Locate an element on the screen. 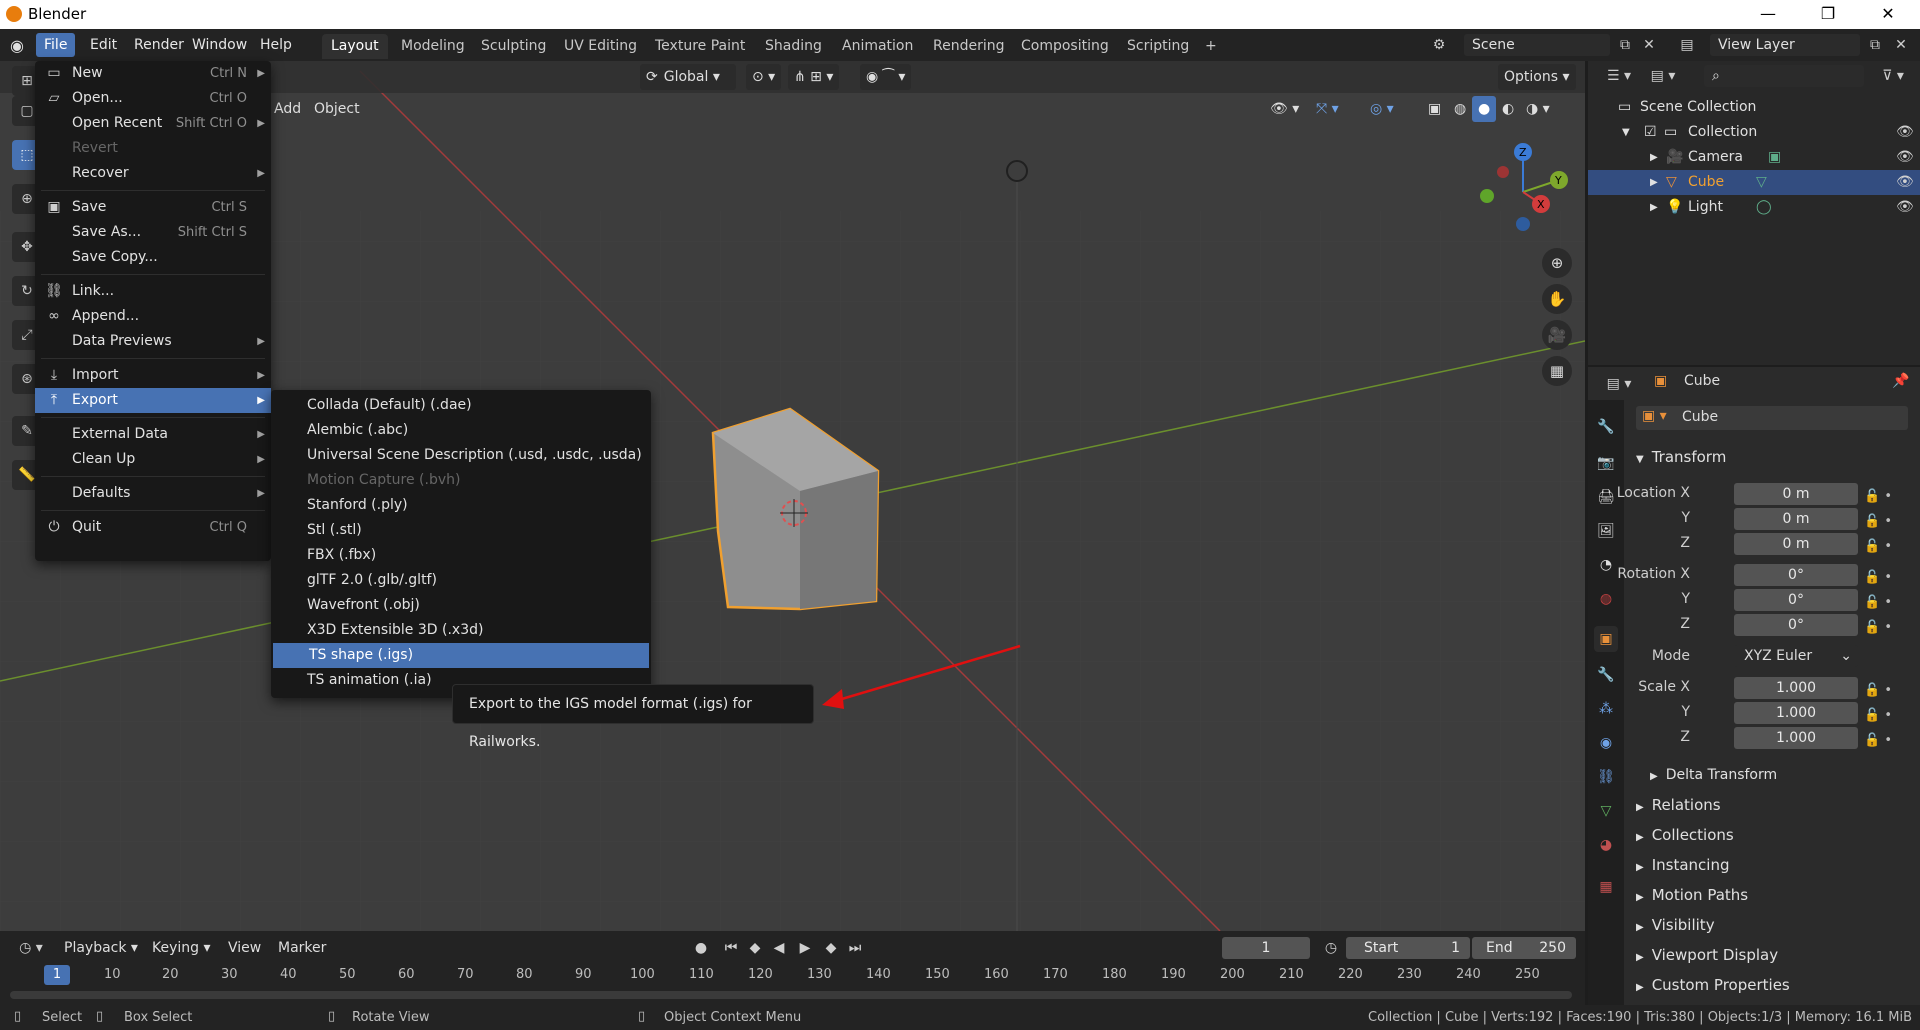 This screenshot has width=1920, height=1030. menu-render: Render is located at coordinates (159, 45).